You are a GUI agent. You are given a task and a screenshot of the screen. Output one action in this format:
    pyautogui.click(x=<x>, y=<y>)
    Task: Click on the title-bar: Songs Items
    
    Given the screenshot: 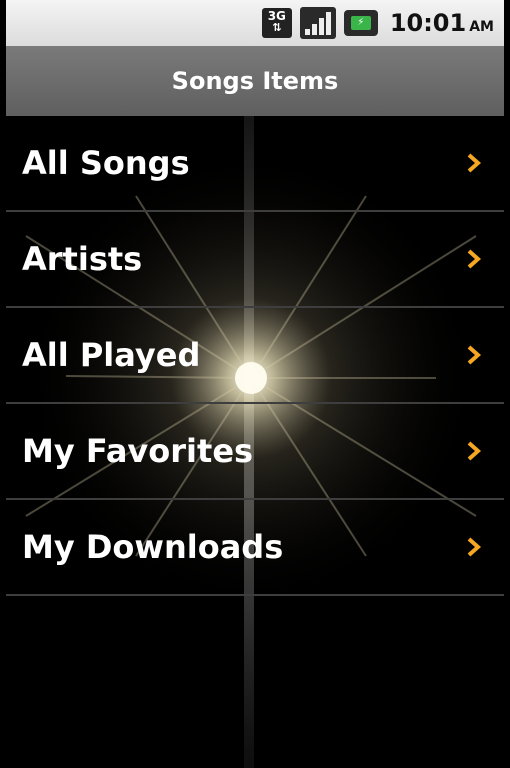 What is the action you would take?
    pyautogui.click(x=255, y=81)
    